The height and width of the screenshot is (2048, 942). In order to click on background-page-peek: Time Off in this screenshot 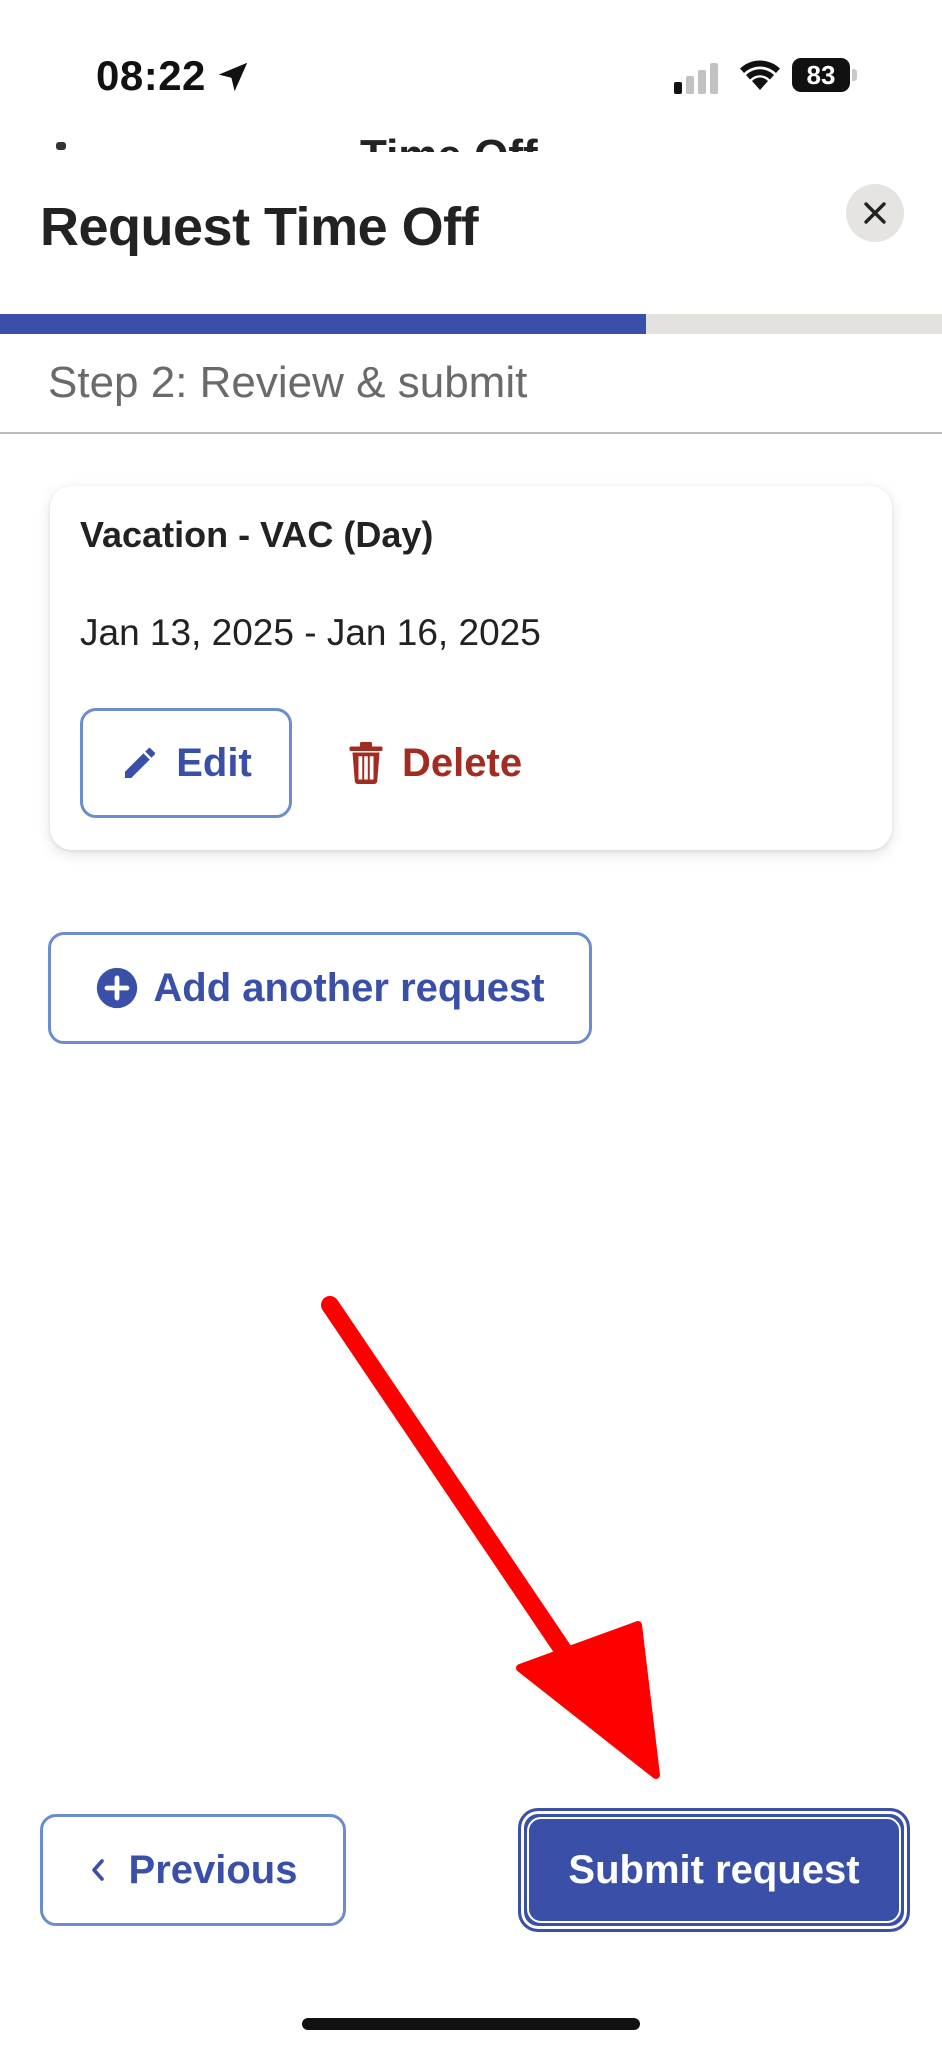, I will do `click(471, 141)`.